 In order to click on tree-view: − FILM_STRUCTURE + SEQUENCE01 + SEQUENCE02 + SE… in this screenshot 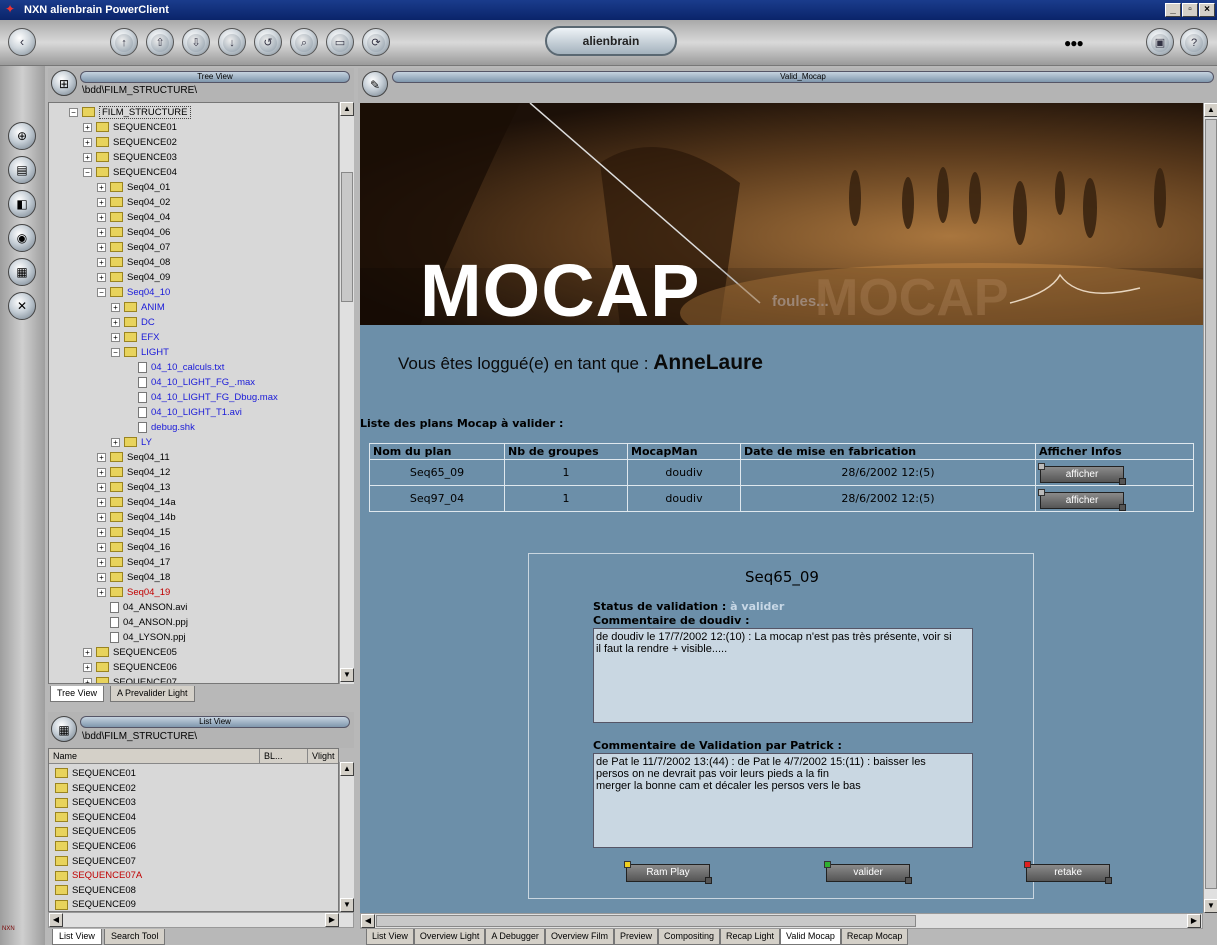, I will do `click(193, 393)`.